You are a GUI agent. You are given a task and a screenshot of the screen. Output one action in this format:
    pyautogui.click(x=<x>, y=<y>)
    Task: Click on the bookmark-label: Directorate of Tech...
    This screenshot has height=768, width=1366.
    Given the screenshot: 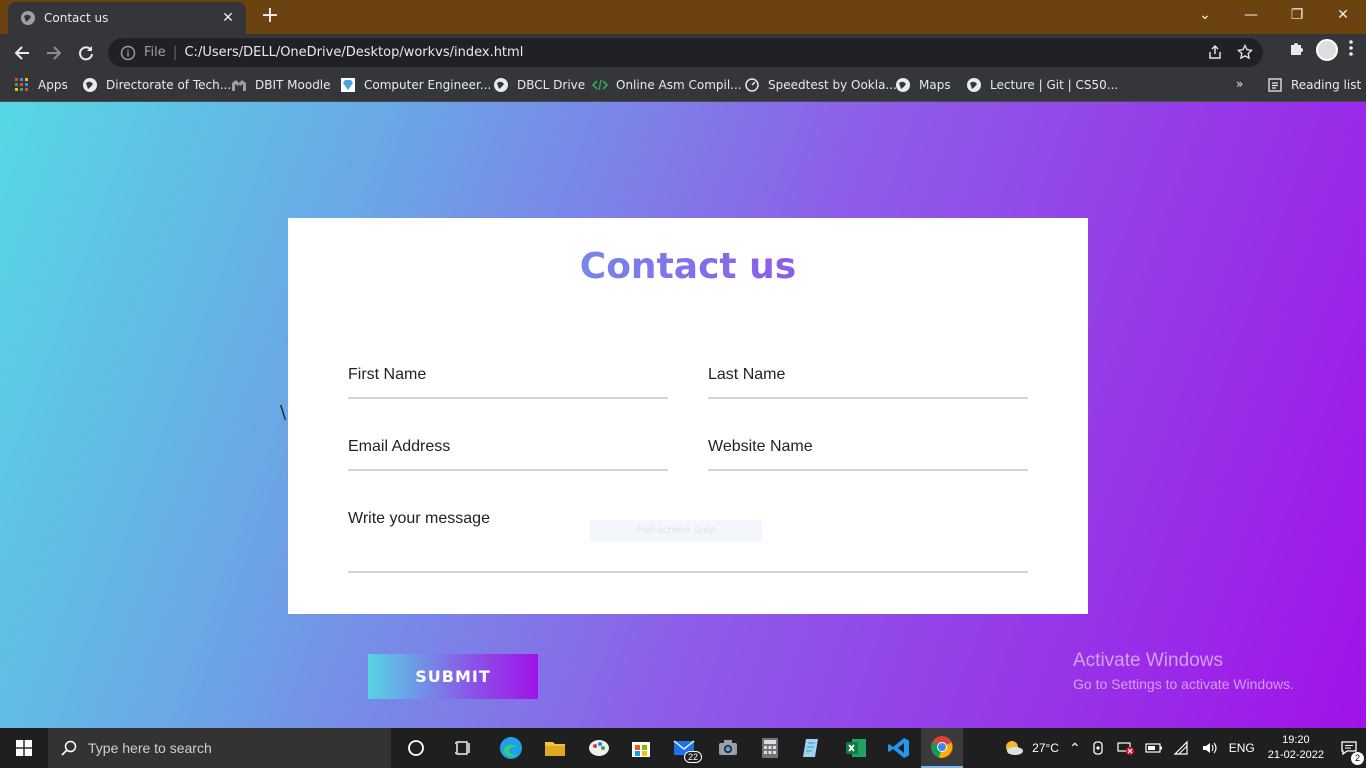 What is the action you would take?
    pyautogui.click(x=169, y=85)
    